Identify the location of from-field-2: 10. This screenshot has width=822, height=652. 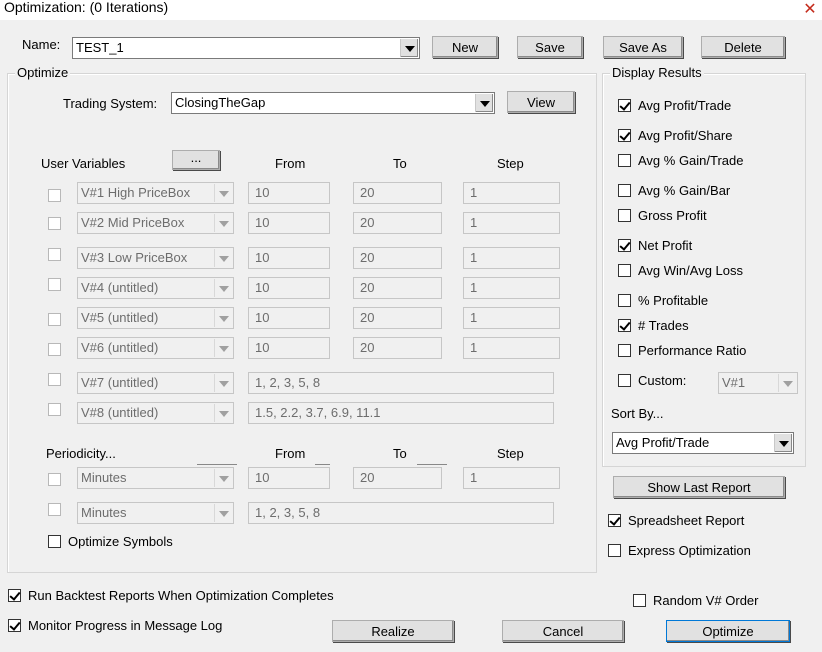
(289, 223).